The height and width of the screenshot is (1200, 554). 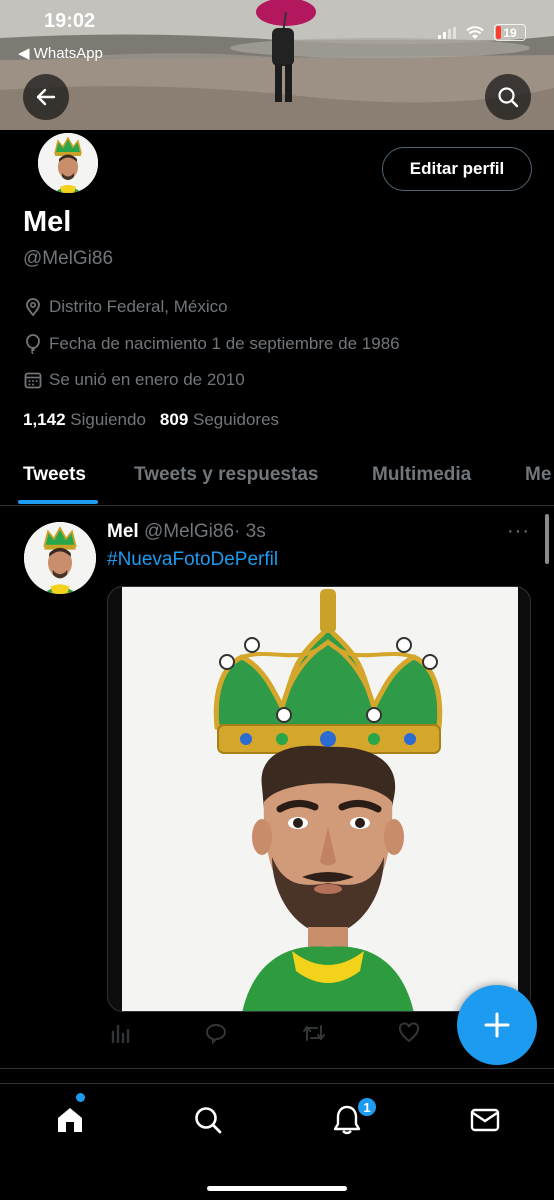 I want to click on compose-plus-icon, so click(x=497, y=1025).